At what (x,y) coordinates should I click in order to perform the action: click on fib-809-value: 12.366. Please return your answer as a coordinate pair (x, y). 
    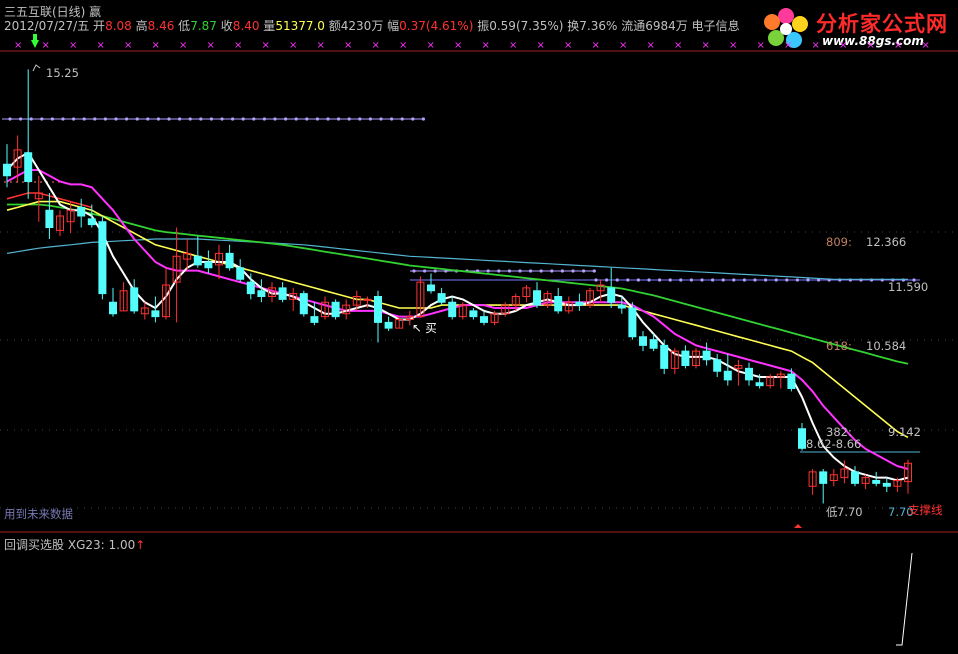
    Looking at the image, I should click on (886, 242).